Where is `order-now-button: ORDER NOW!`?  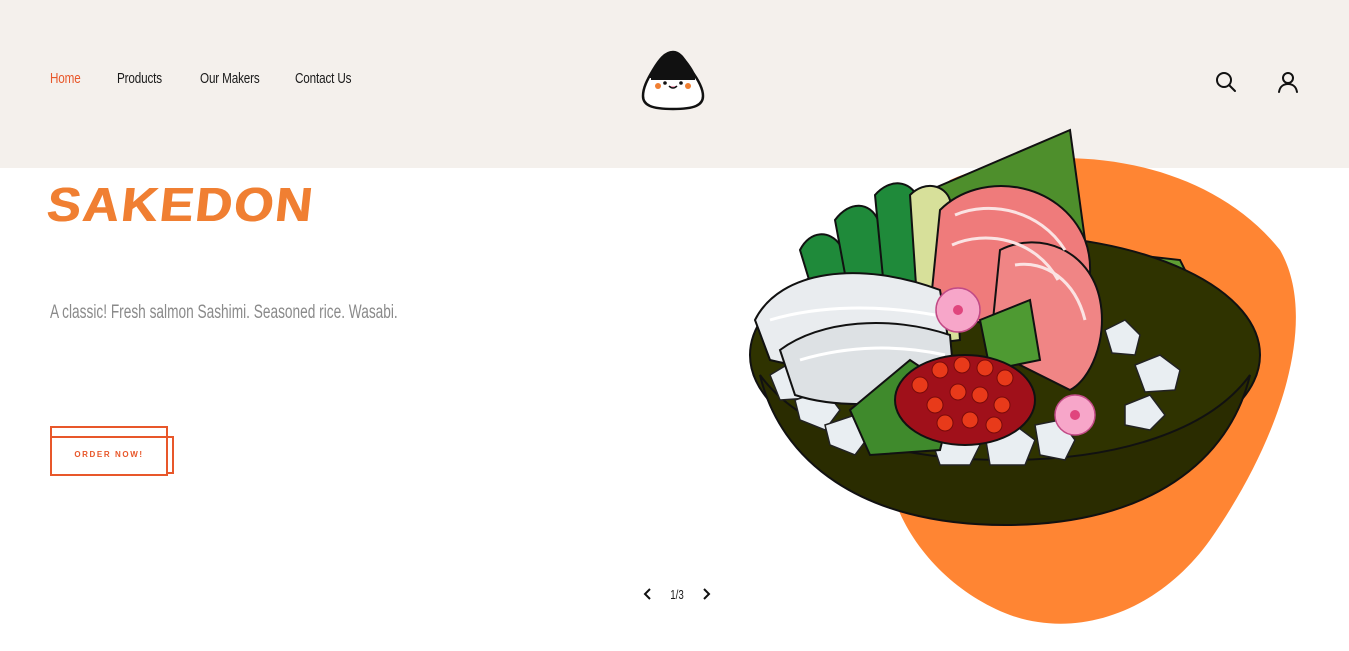 order-now-button: ORDER NOW! is located at coordinates (109, 451).